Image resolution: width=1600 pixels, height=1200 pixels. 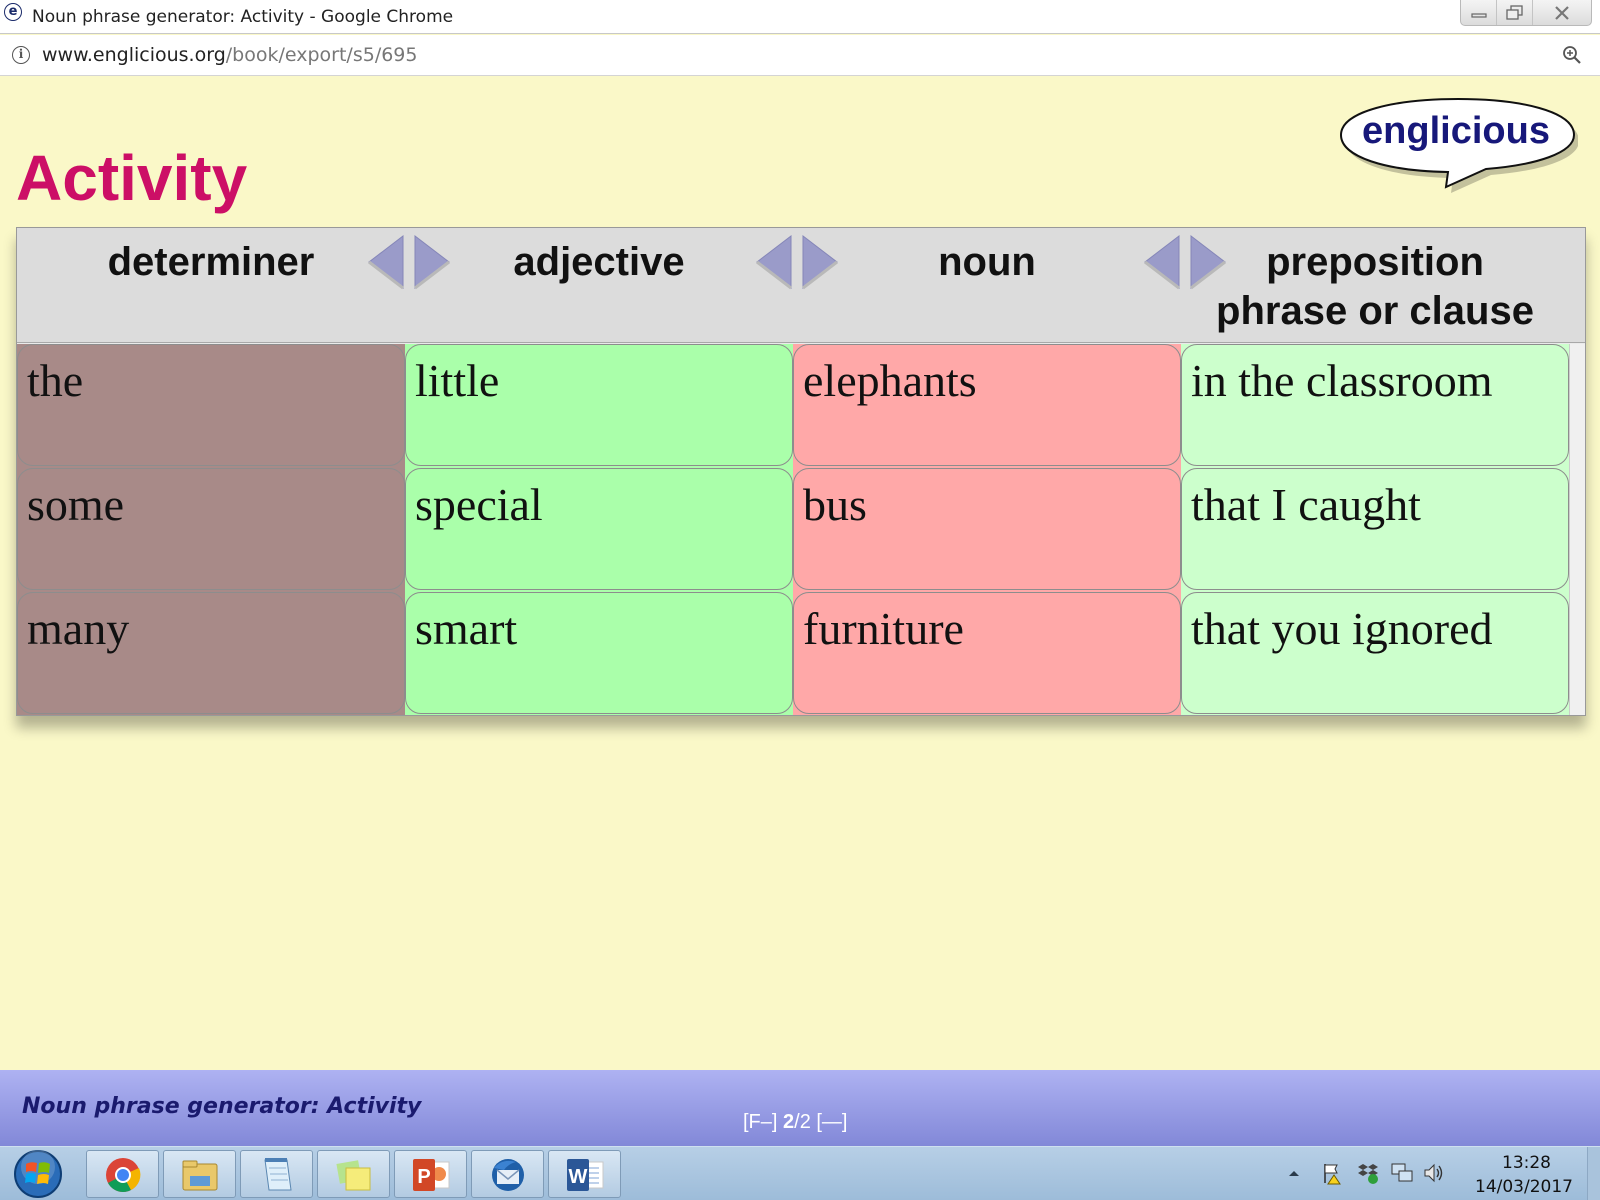 I want to click on pager-prefix: [F–], so click(x=763, y=1122).